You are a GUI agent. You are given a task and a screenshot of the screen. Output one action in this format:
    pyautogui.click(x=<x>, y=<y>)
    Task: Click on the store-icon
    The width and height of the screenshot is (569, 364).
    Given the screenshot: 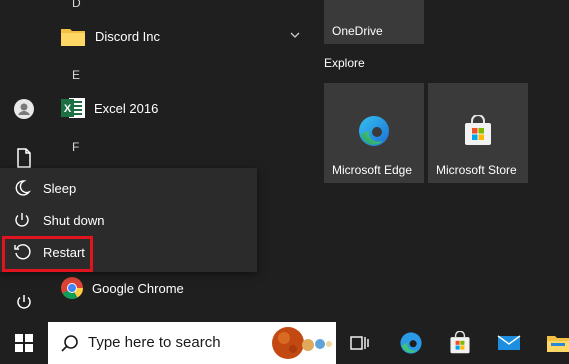 What is the action you would take?
    pyautogui.click(x=478, y=130)
    